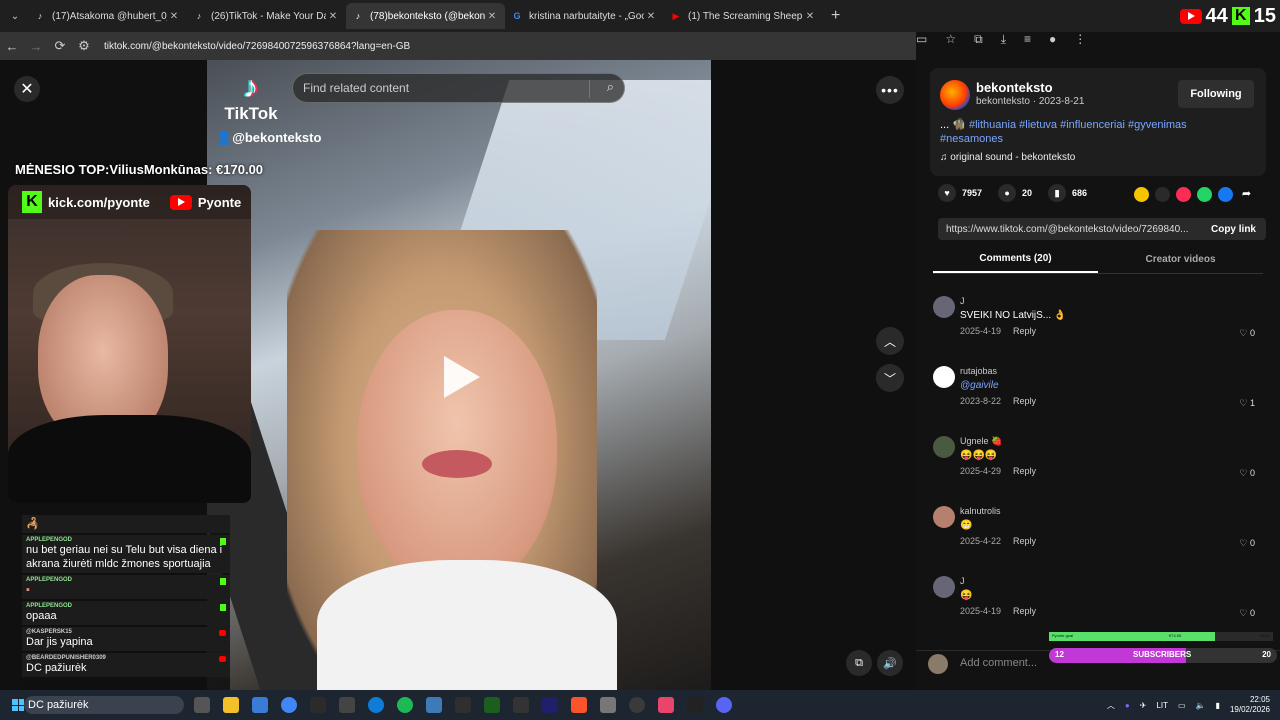 The image size is (1280, 720). I want to click on volume-button: 🔊, so click(890, 663).